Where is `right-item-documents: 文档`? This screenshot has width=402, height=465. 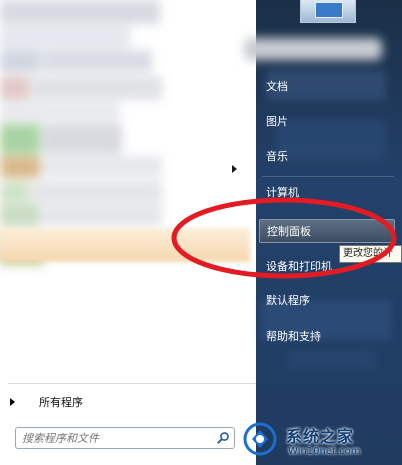
right-item-documents: 文档 is located at coordinates (277, 87).